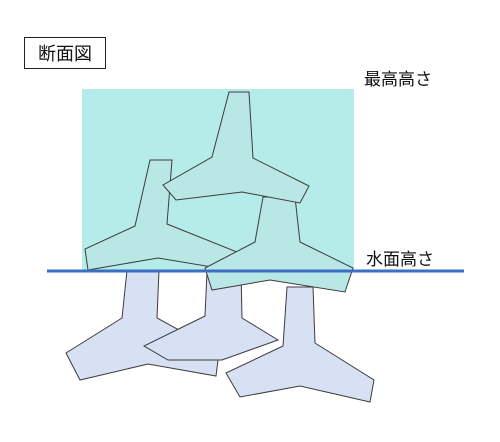 This screenshot has height=442, width=500. I want to click on water-height-label: 水面高さ, so click(400, 260).